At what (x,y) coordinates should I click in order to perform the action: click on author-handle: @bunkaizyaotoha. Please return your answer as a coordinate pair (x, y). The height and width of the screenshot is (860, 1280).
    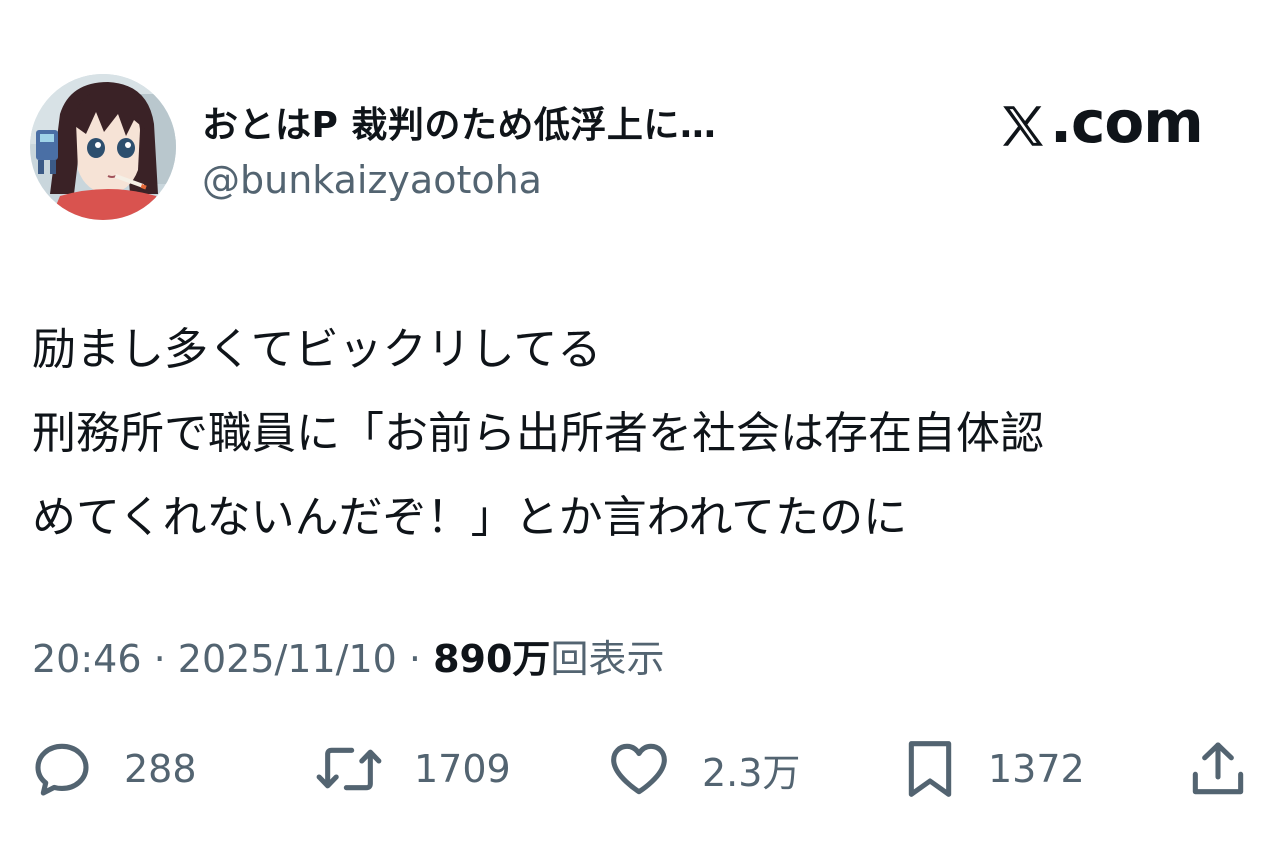
    Looking at the image, I should click on (372, 180).